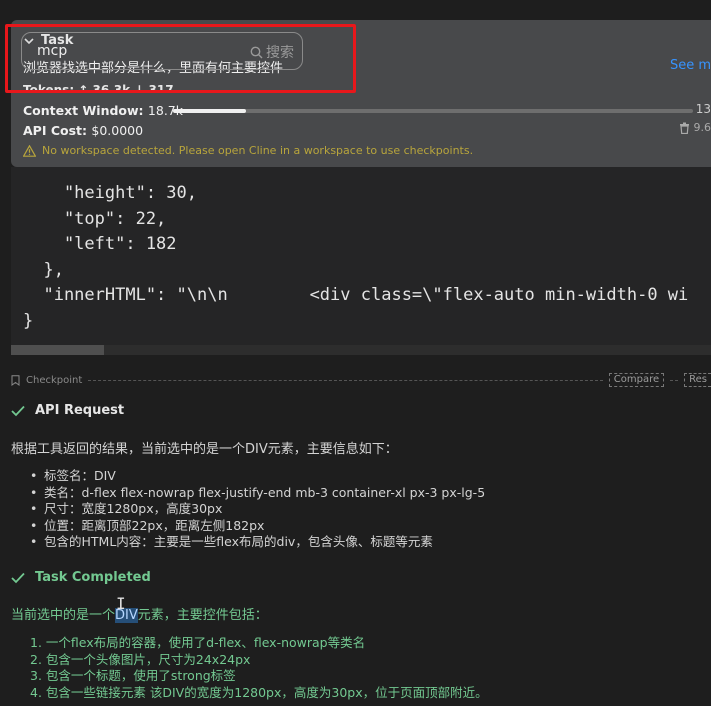  Describe the element at coordinates (162, 51) in the screenshot. I see `search-input: mcp 搜索` at that location.